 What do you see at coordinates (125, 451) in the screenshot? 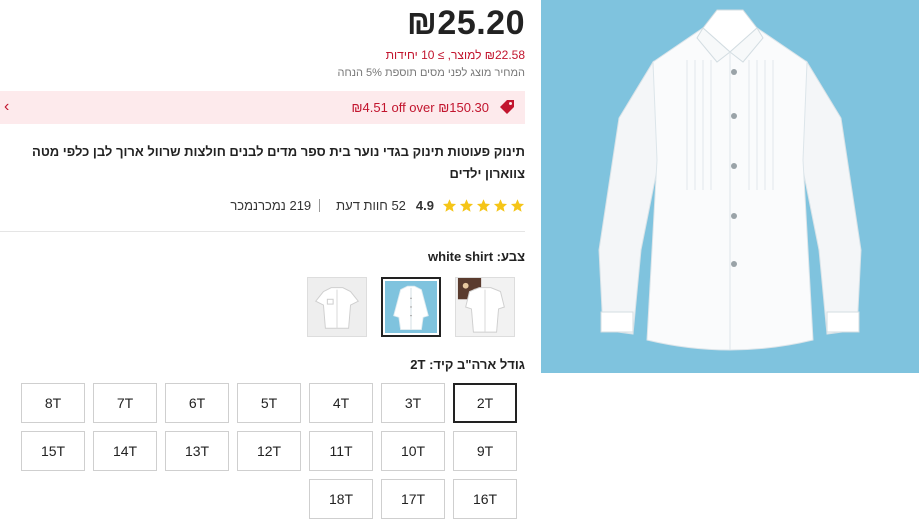
I see `size-option-14T: 14T` at bounding box center [125, 451].